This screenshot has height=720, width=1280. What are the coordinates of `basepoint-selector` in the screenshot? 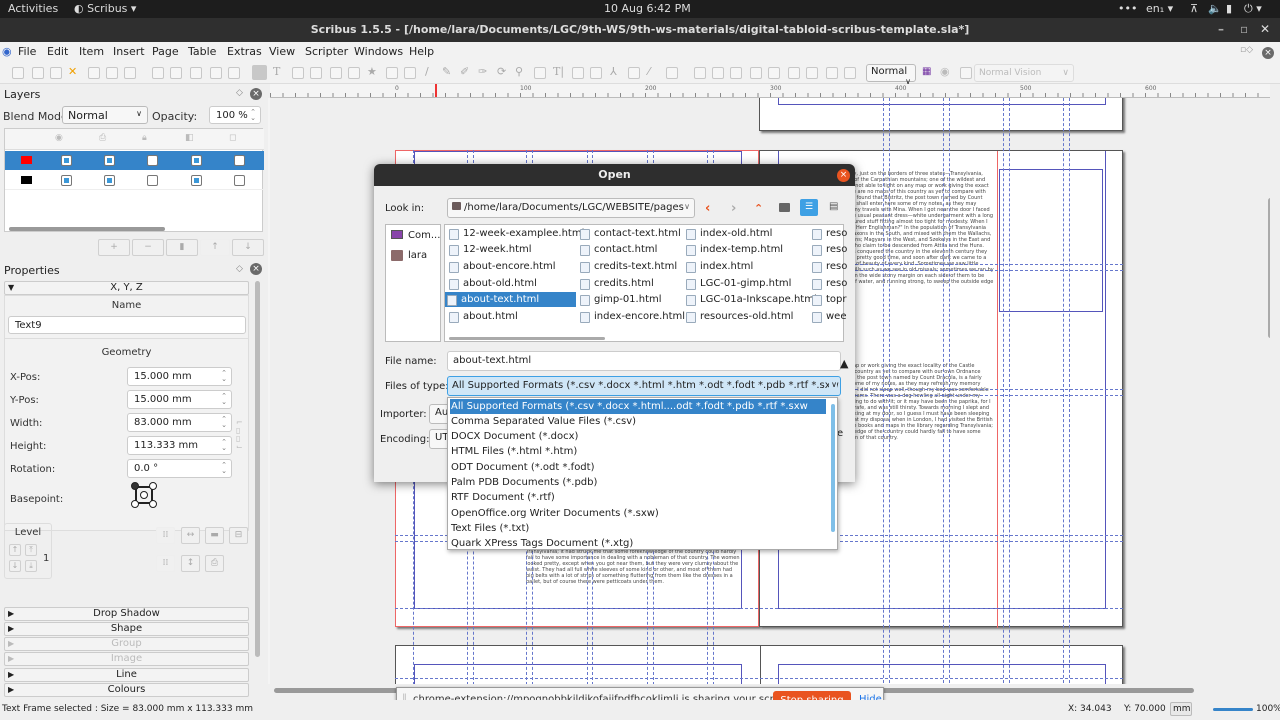 It's located at (144, 495).